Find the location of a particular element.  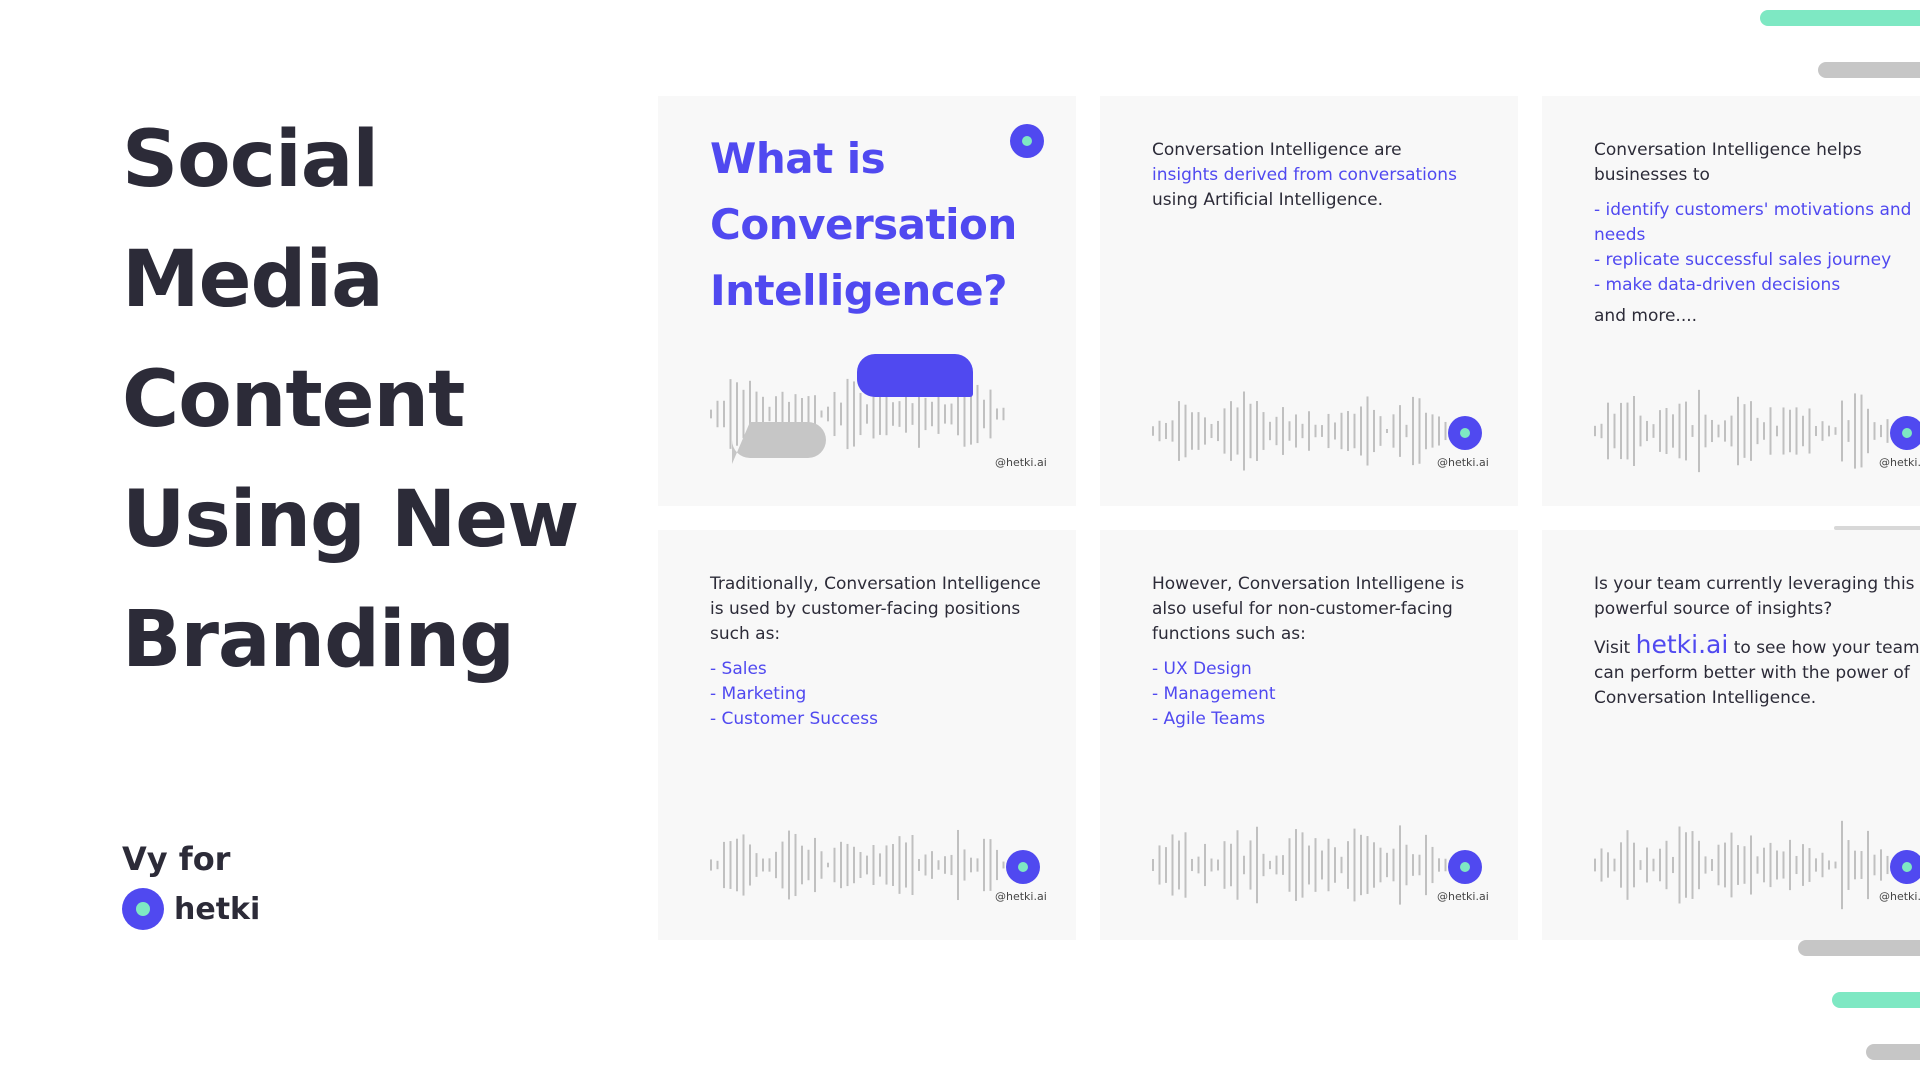

title-line-4: Using New is located at coordinates (350, 520).